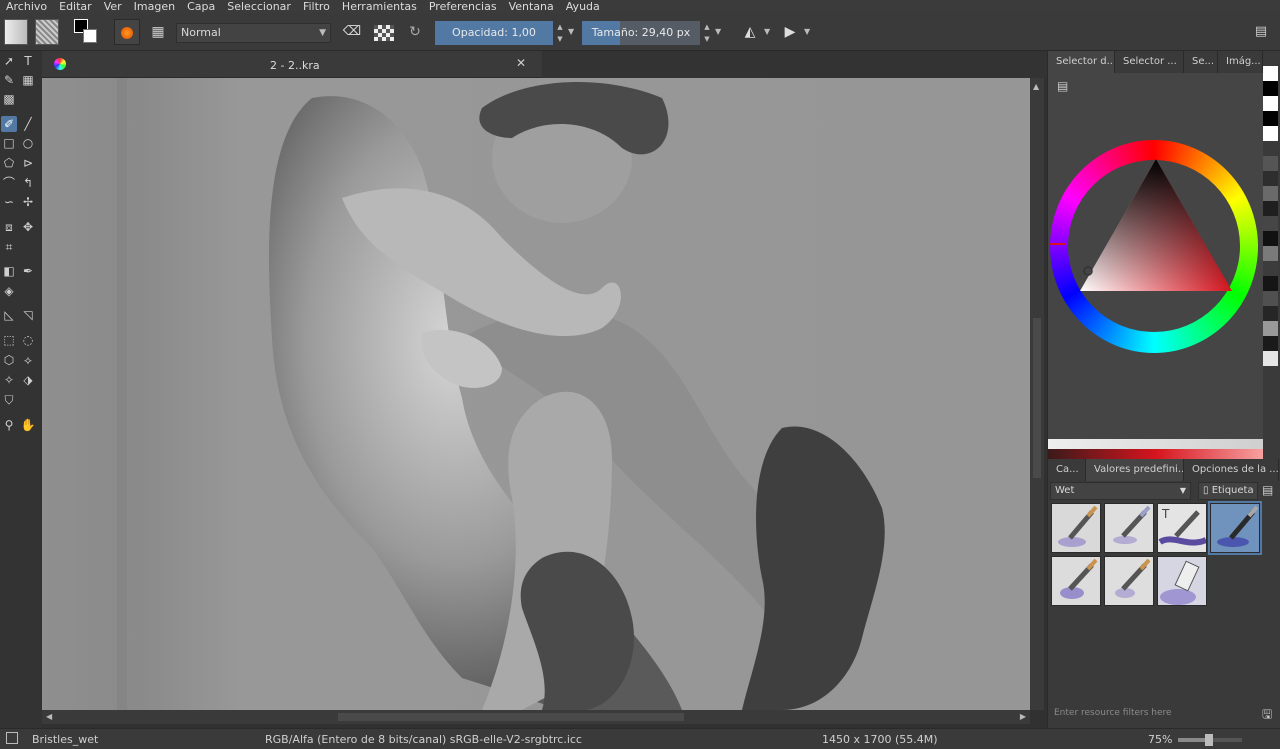 Image resolution: width=1280 pixels, height=749 pixels. I want to click on multibrush-icon: ✢, so click(28, 202).